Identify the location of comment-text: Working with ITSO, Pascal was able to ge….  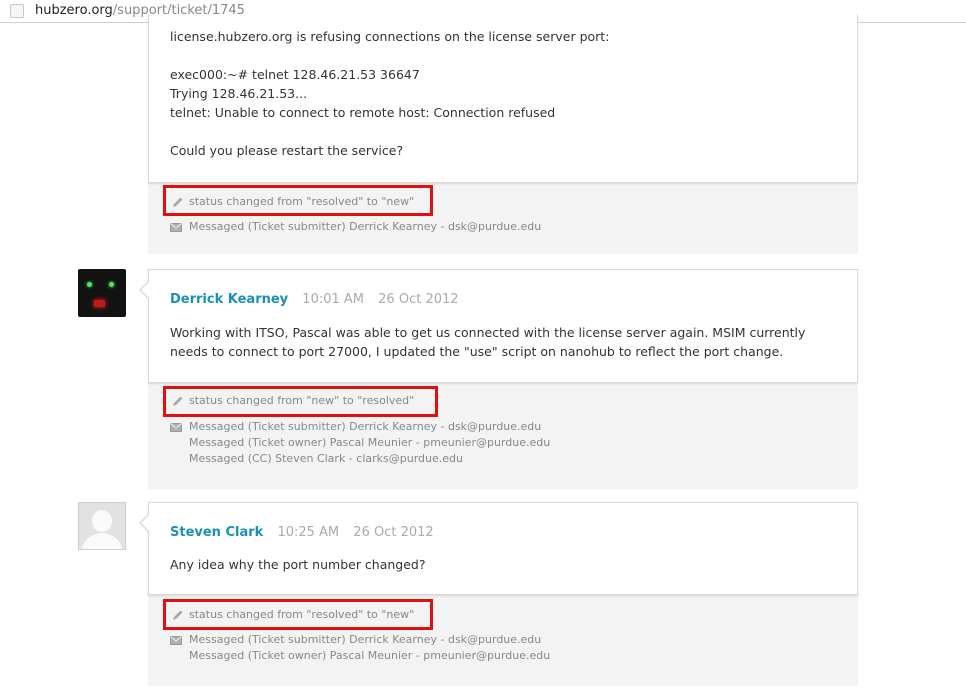
(488, 342).